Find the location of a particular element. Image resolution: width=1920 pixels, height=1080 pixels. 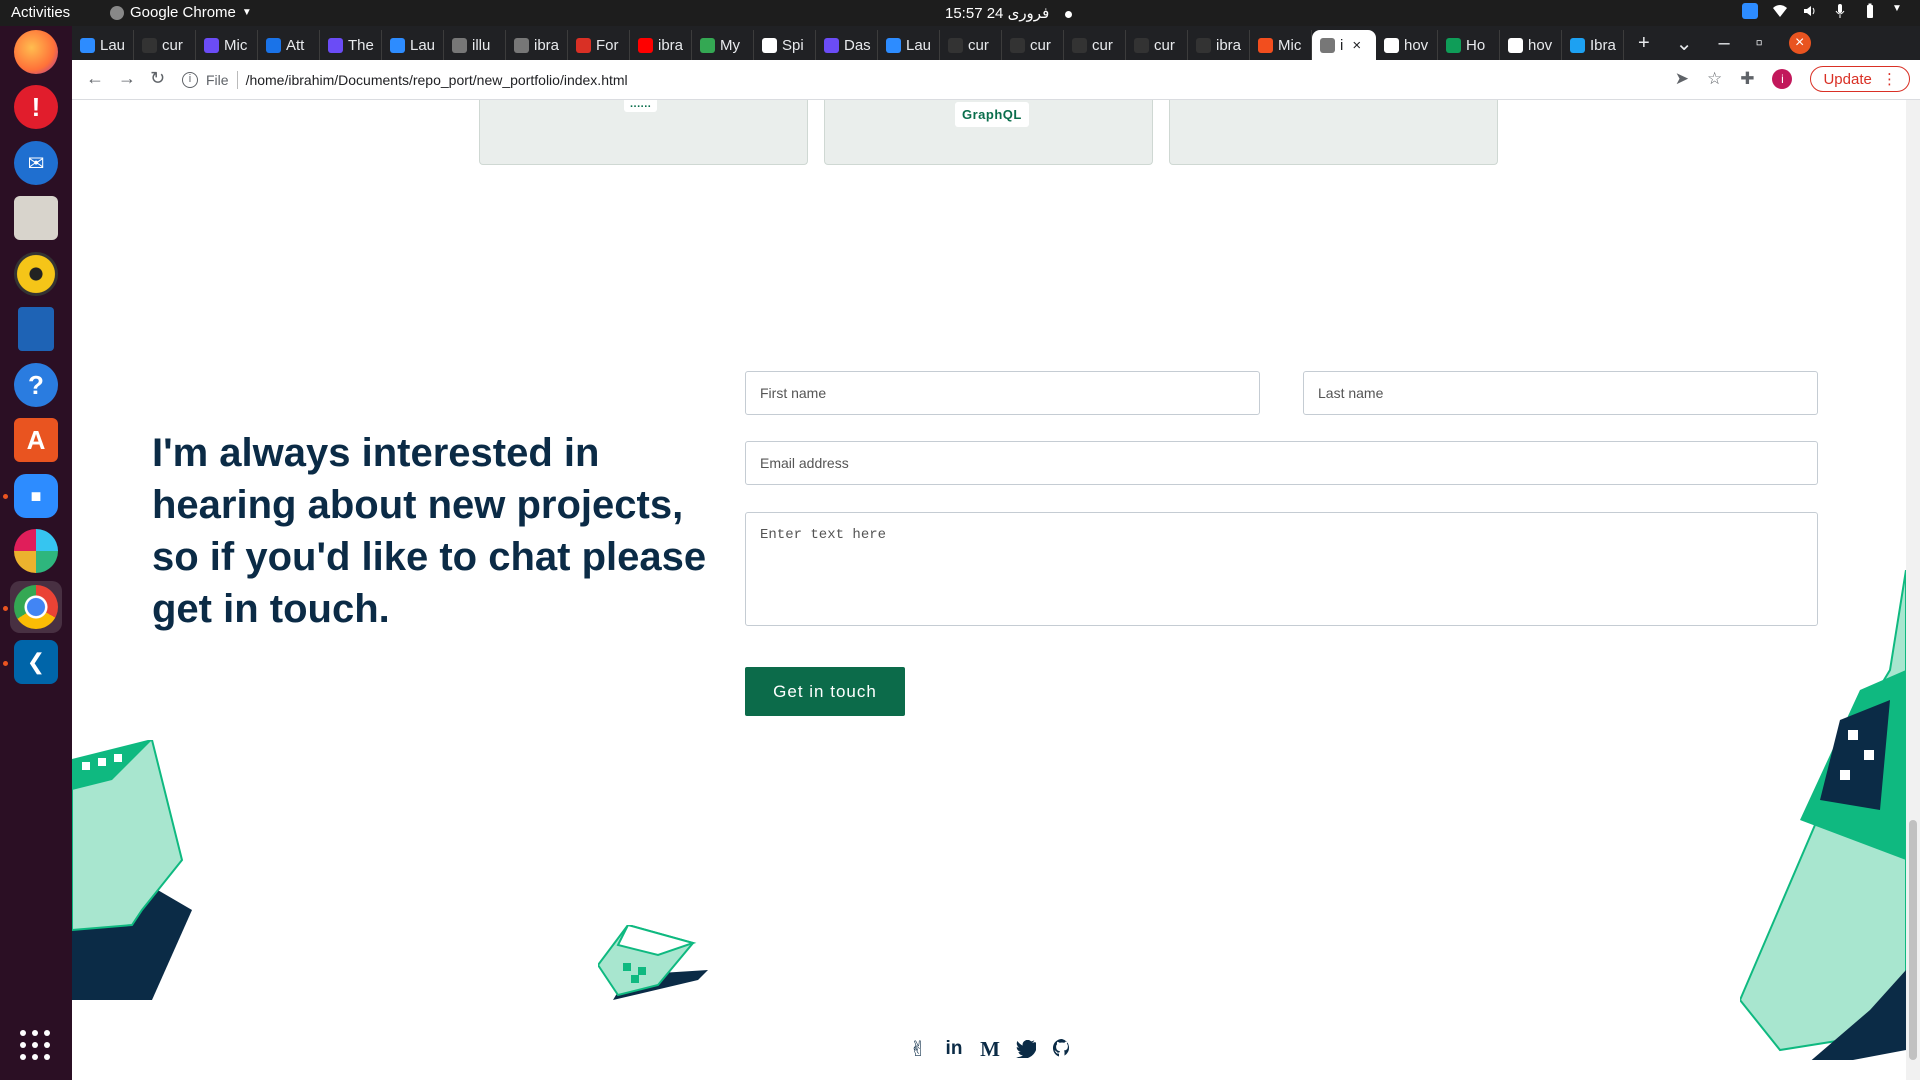

browser-tab: For is located at coordinates (599, 45).